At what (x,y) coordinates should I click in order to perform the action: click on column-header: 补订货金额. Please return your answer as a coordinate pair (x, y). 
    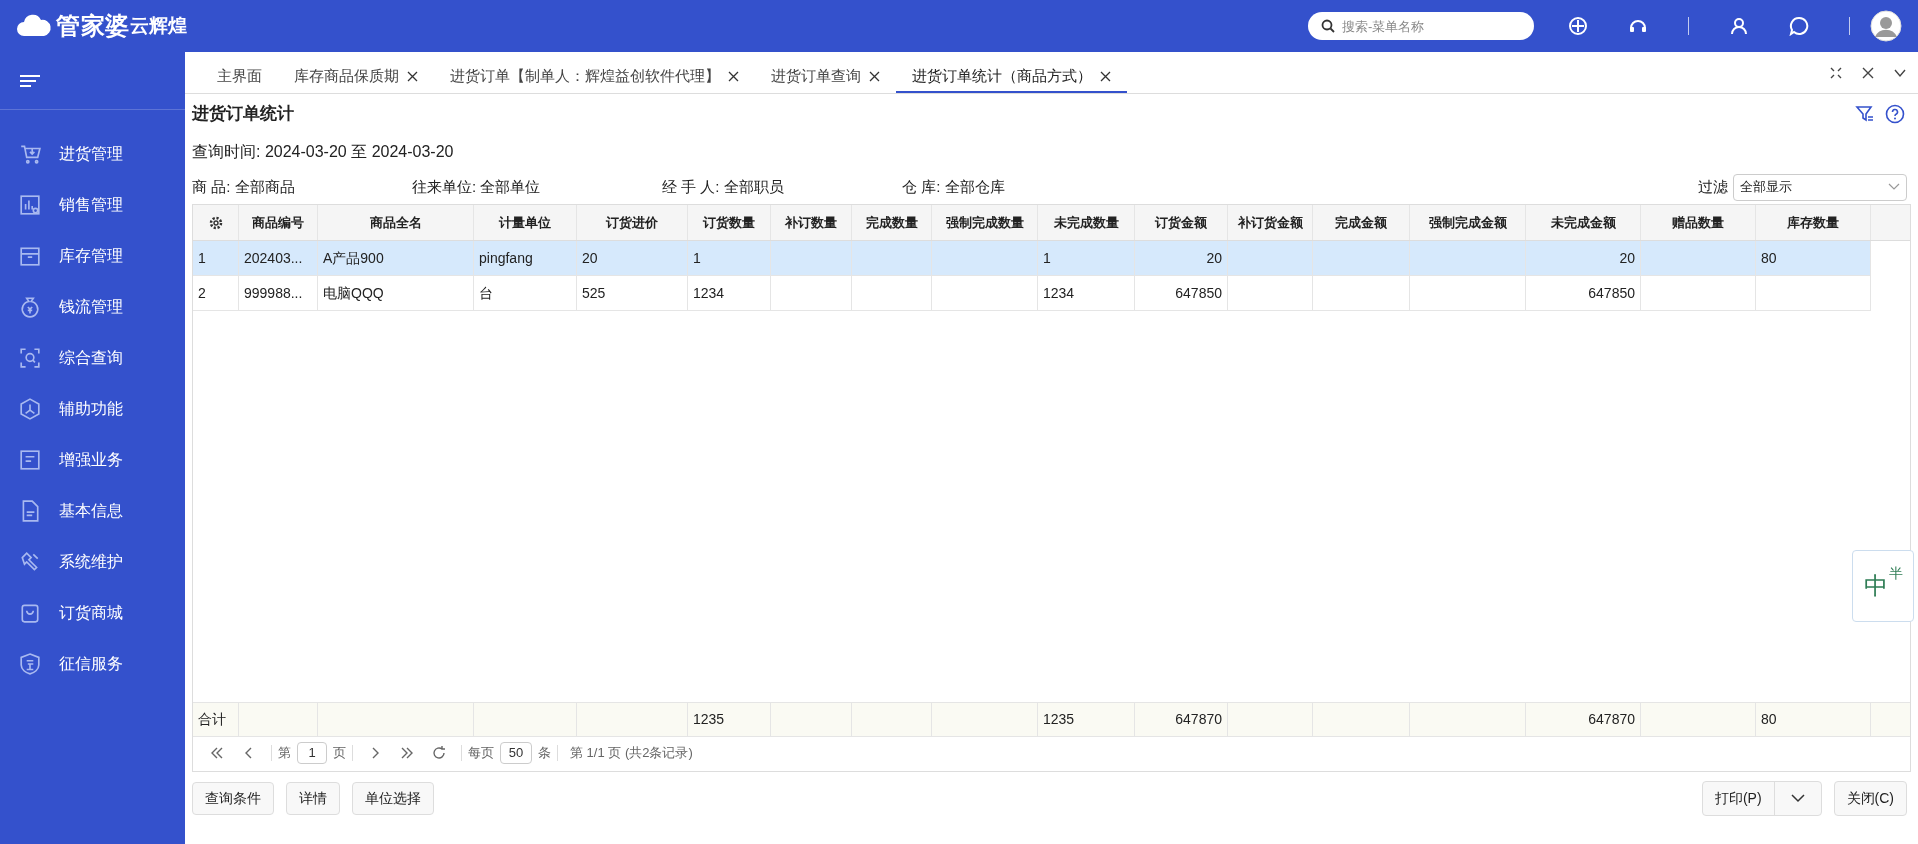
    Looking at the image, I should click on (1270, 222).